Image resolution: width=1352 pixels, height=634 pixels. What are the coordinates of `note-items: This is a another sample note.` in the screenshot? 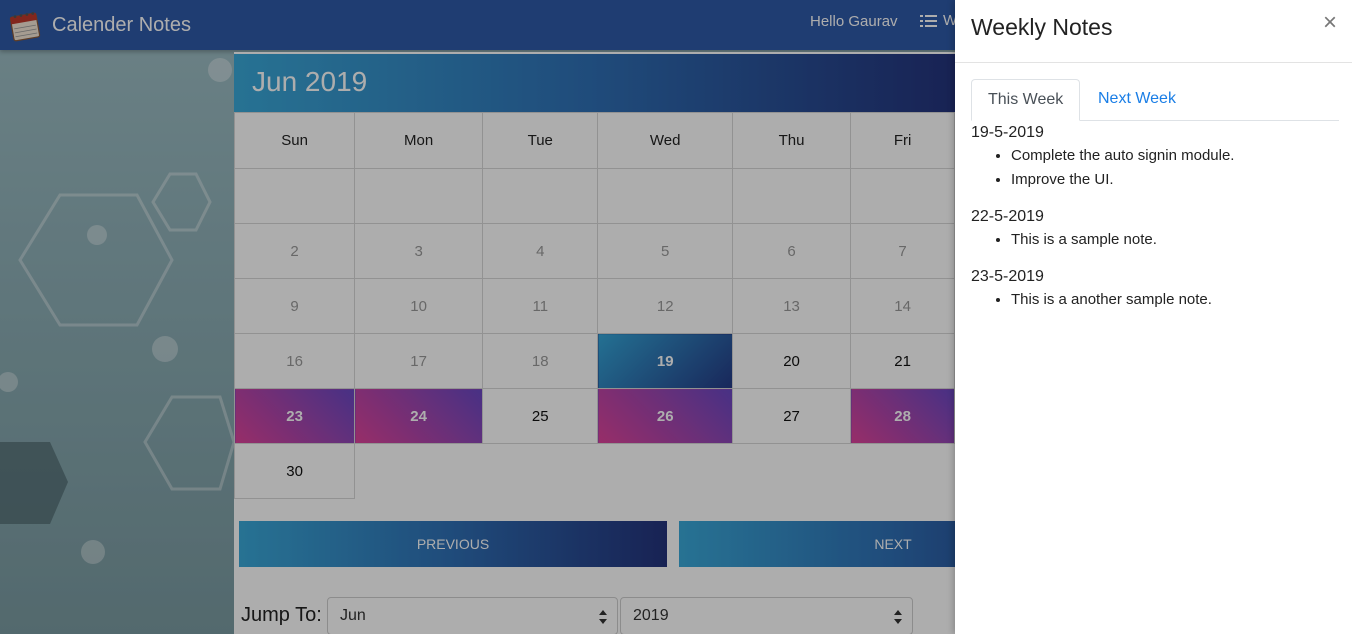 It's located at (1155, 300).